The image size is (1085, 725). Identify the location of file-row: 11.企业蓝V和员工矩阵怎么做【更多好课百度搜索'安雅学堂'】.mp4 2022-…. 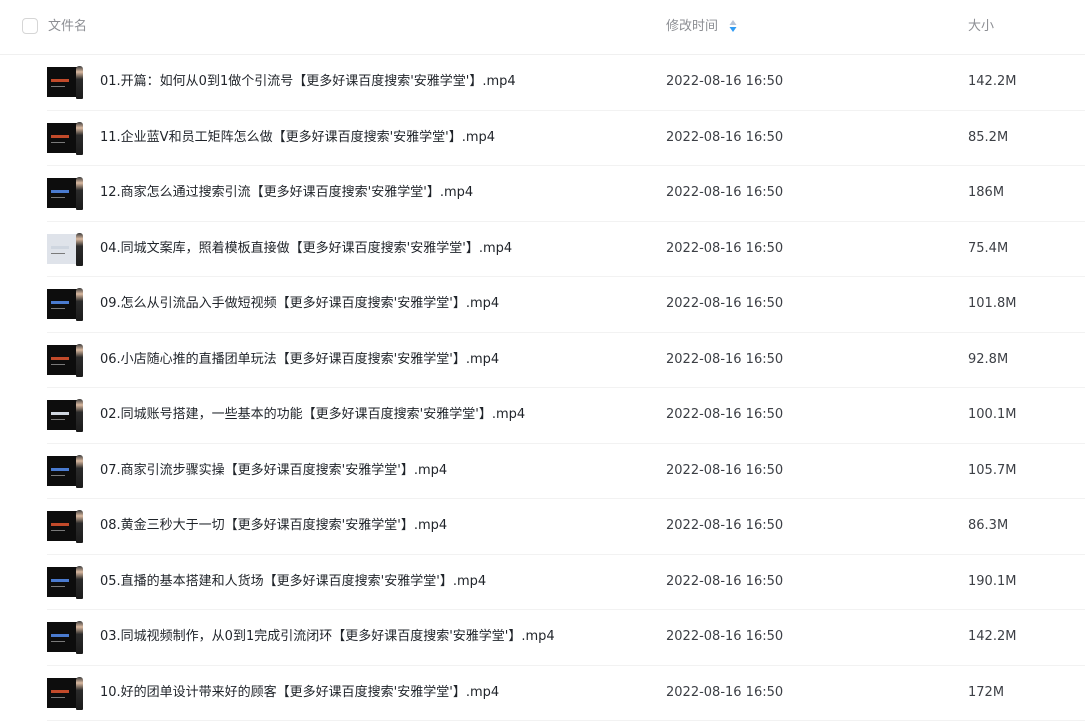
(566, 138).